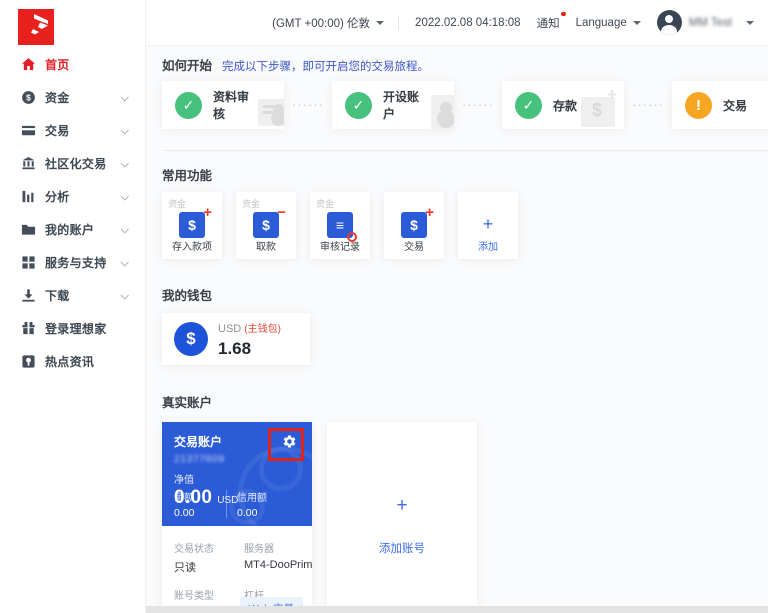  I want to click on step-card-deposit: ✓ 存款, so click(563, 105).